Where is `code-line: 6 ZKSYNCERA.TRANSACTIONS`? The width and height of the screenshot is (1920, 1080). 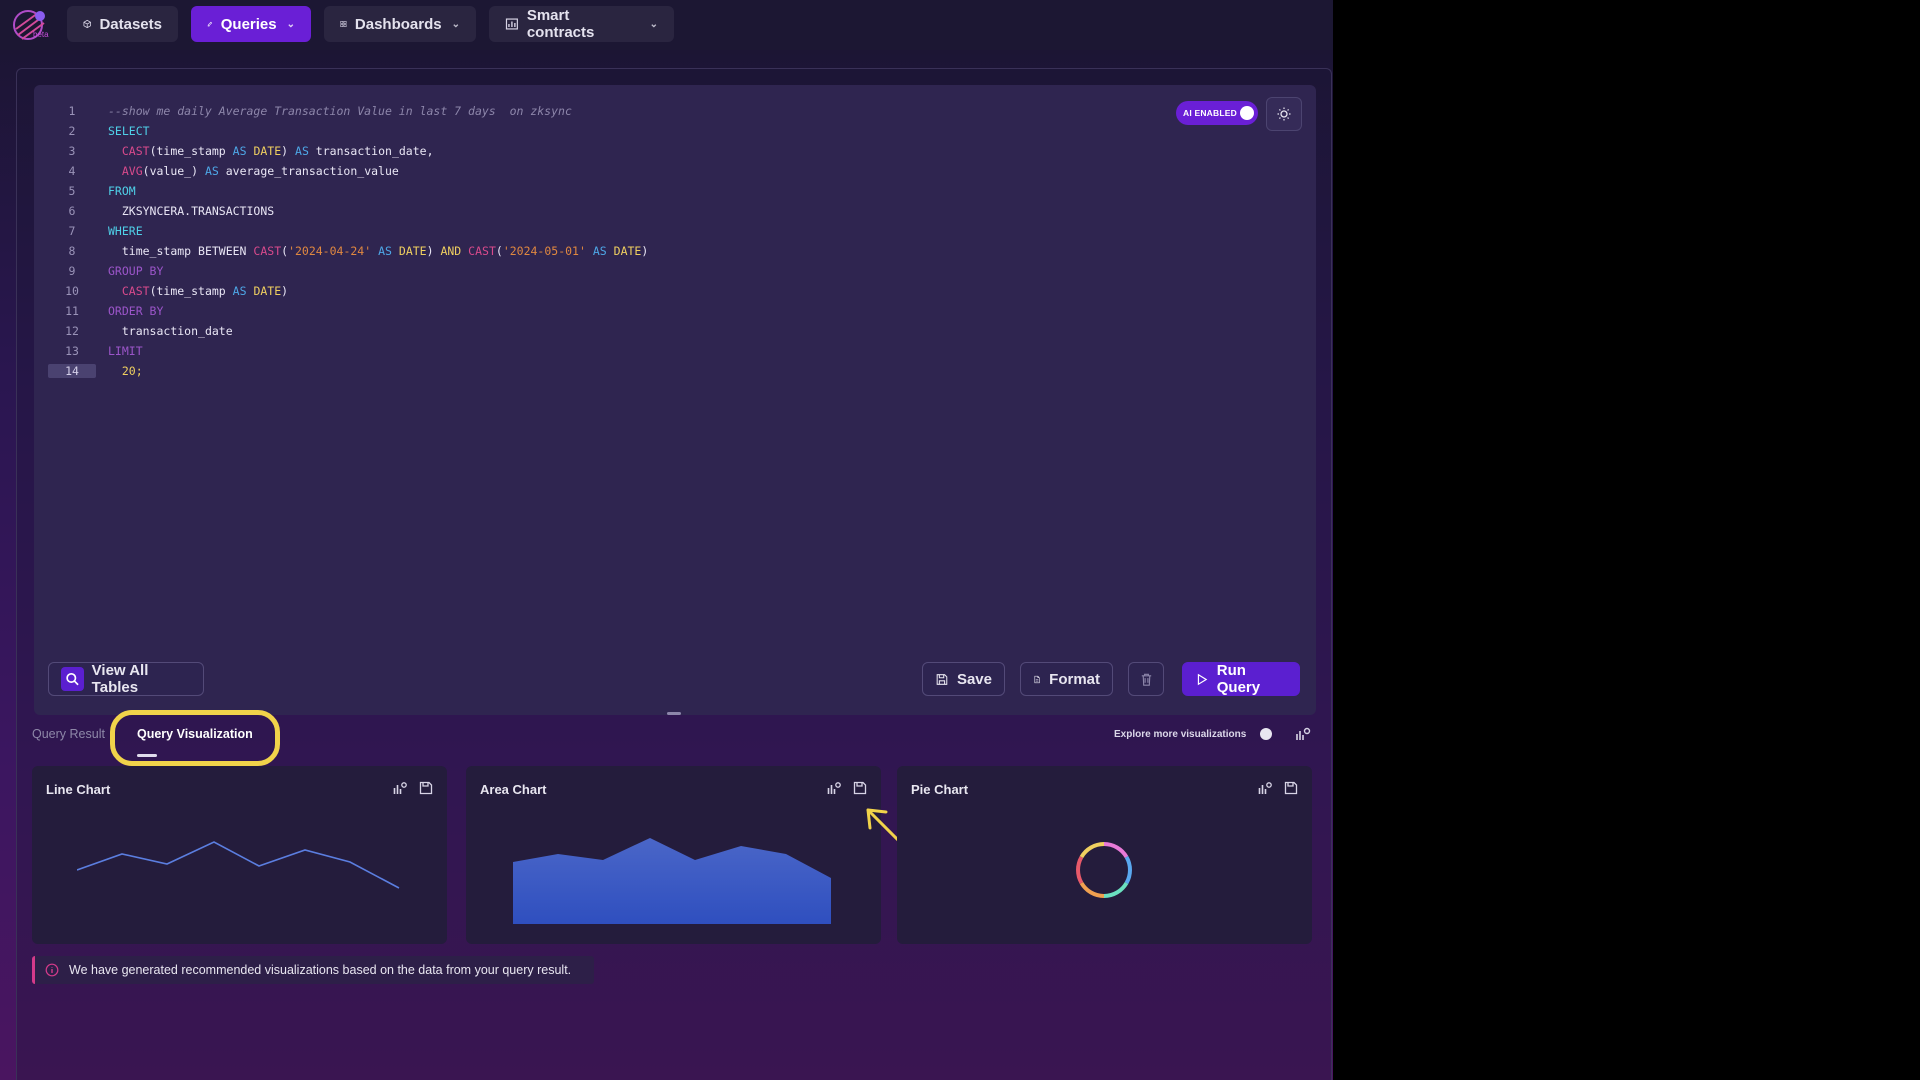
code-line: 6 ZKSYNCERA.TRANSACTIONS is located at coordinates (638, 211).